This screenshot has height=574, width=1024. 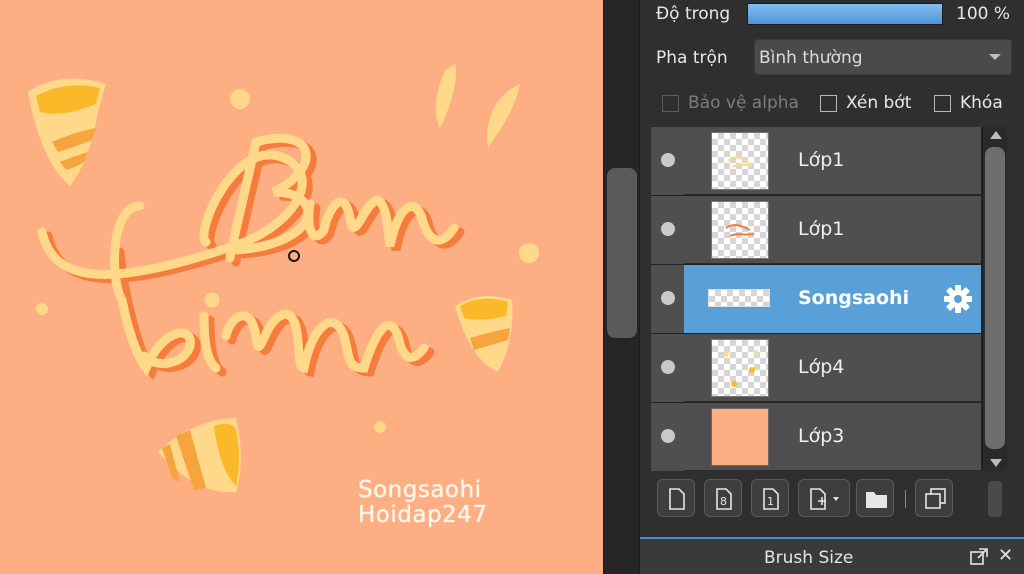 I want to click on brush-size-panel-header: Brush Size ✕, so click(x=832, y=555).